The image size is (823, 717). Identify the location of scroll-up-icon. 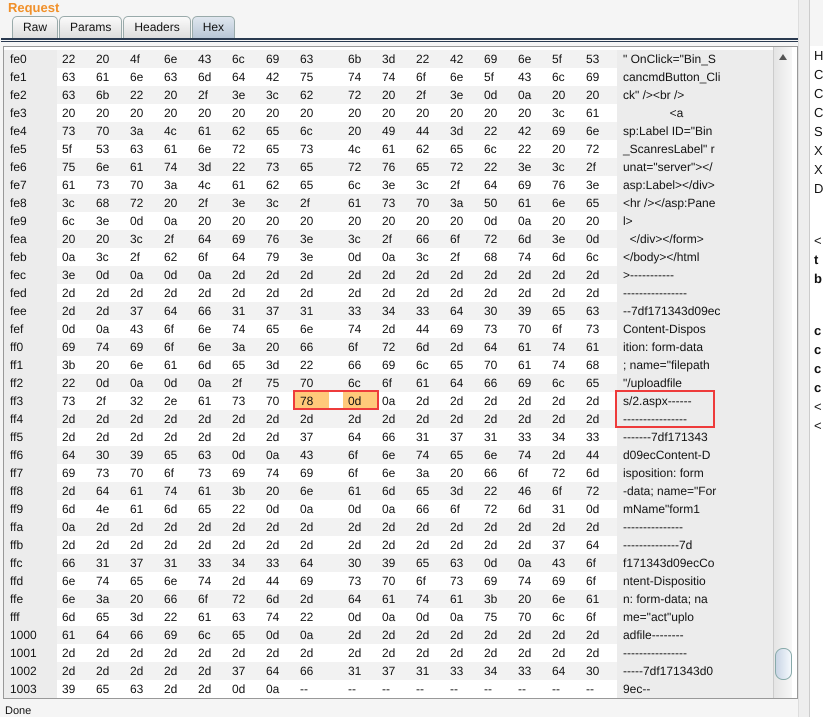
(783, 57).